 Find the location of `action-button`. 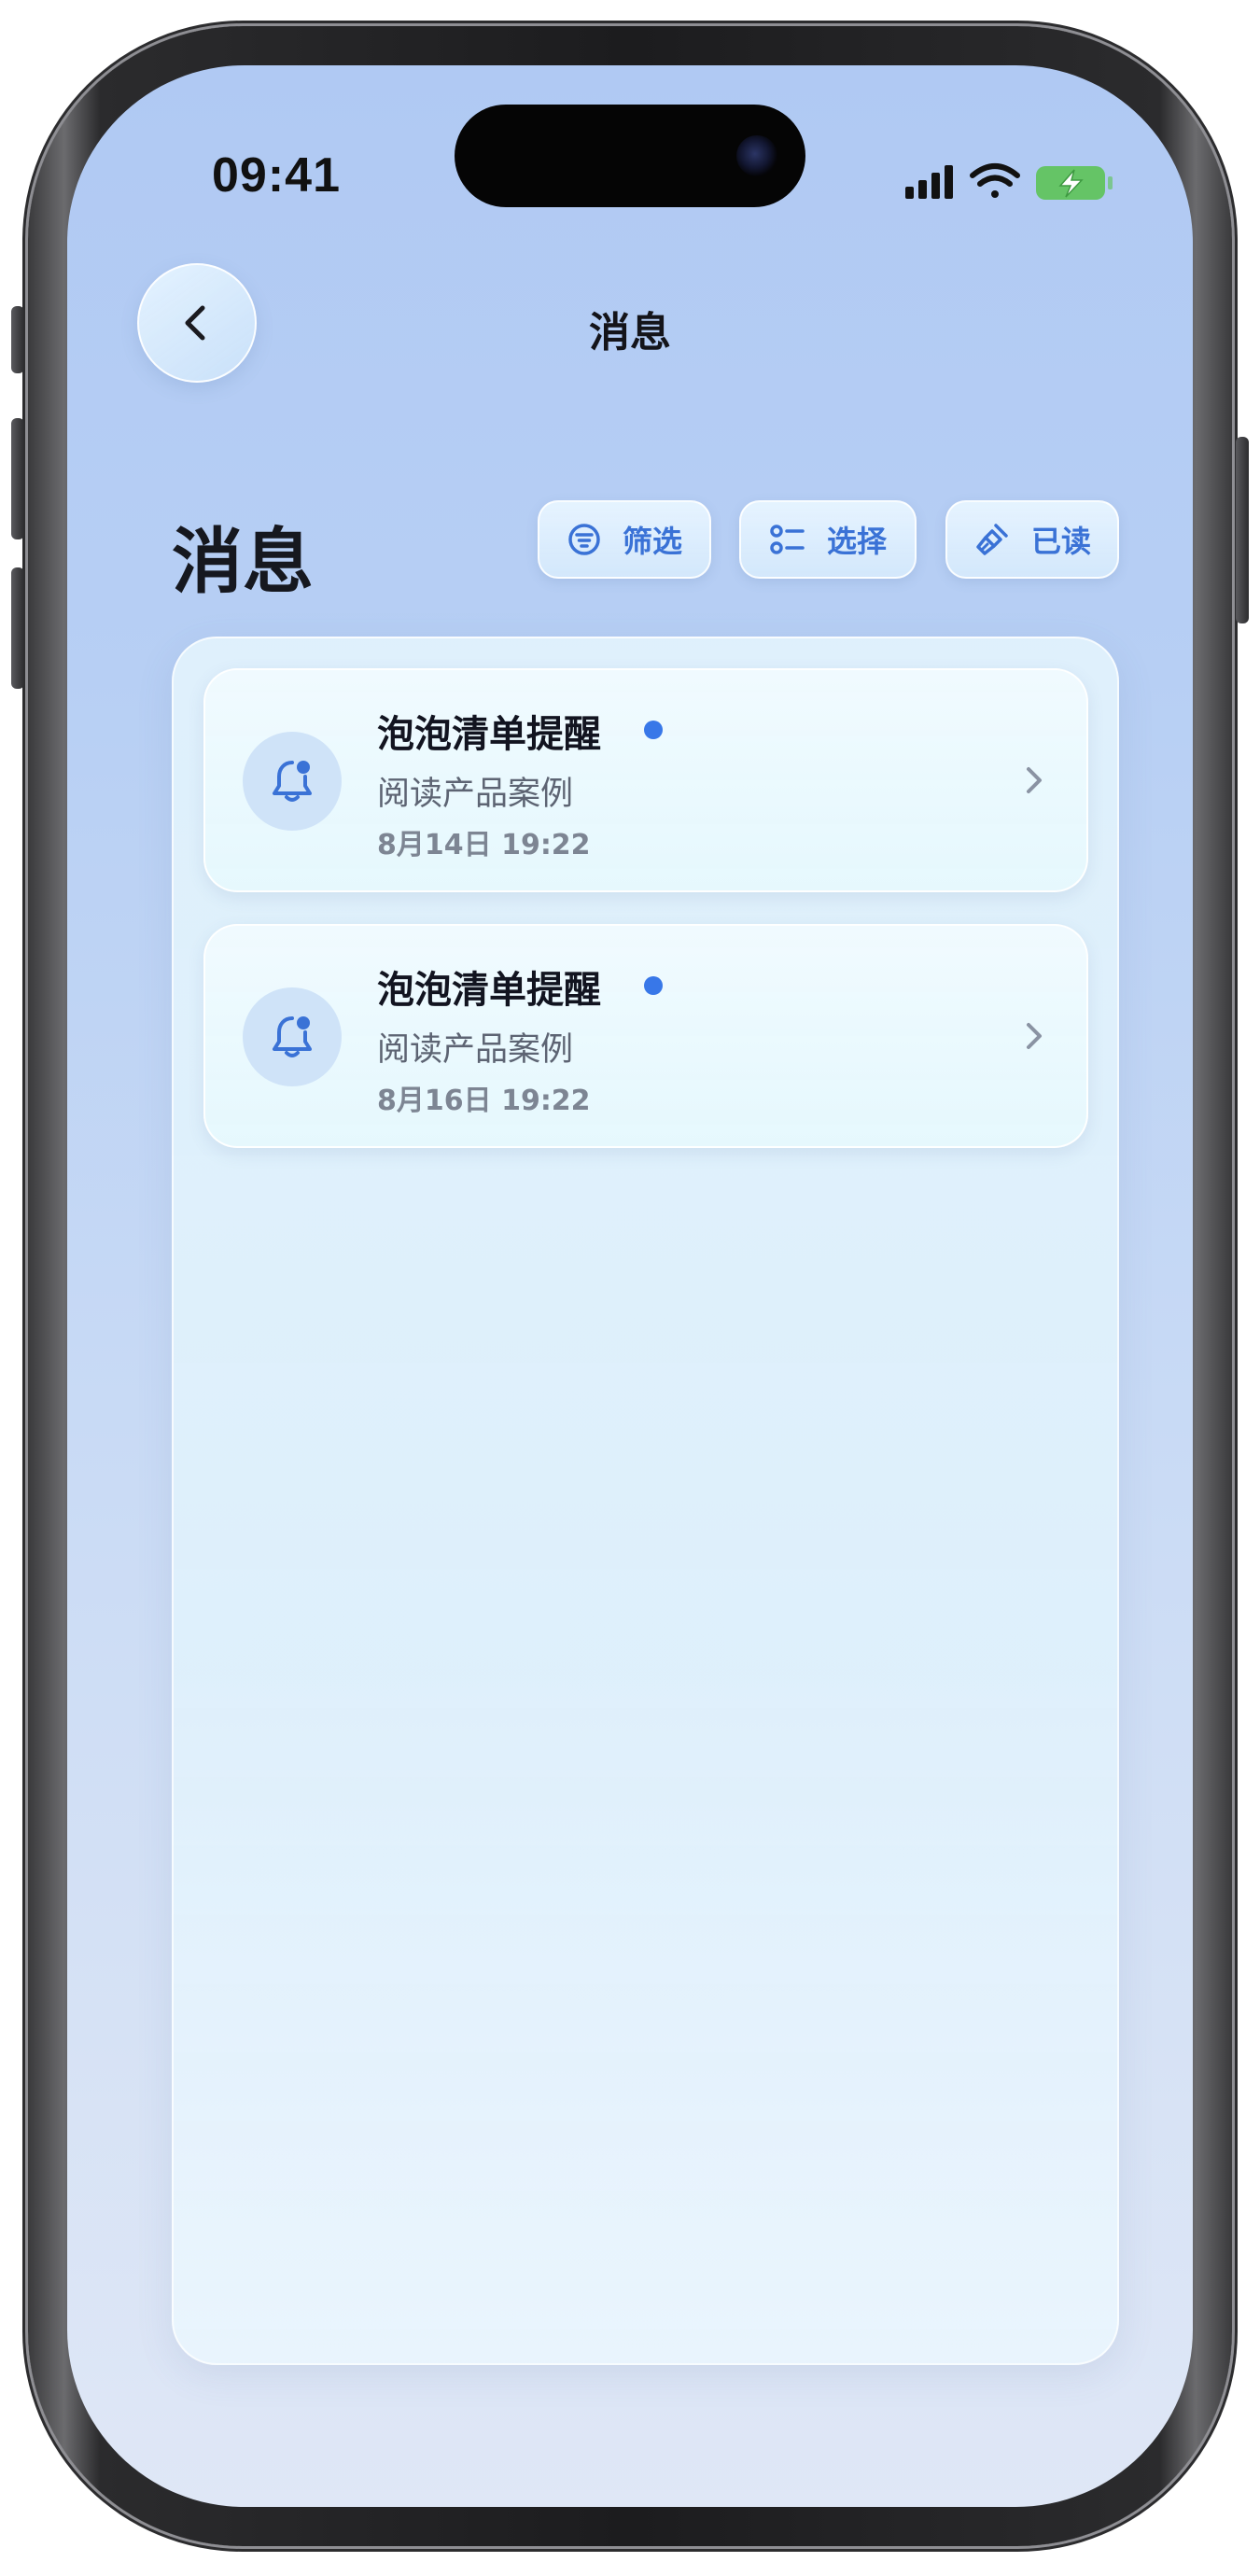

action-button is located at coordinates (17, 339).